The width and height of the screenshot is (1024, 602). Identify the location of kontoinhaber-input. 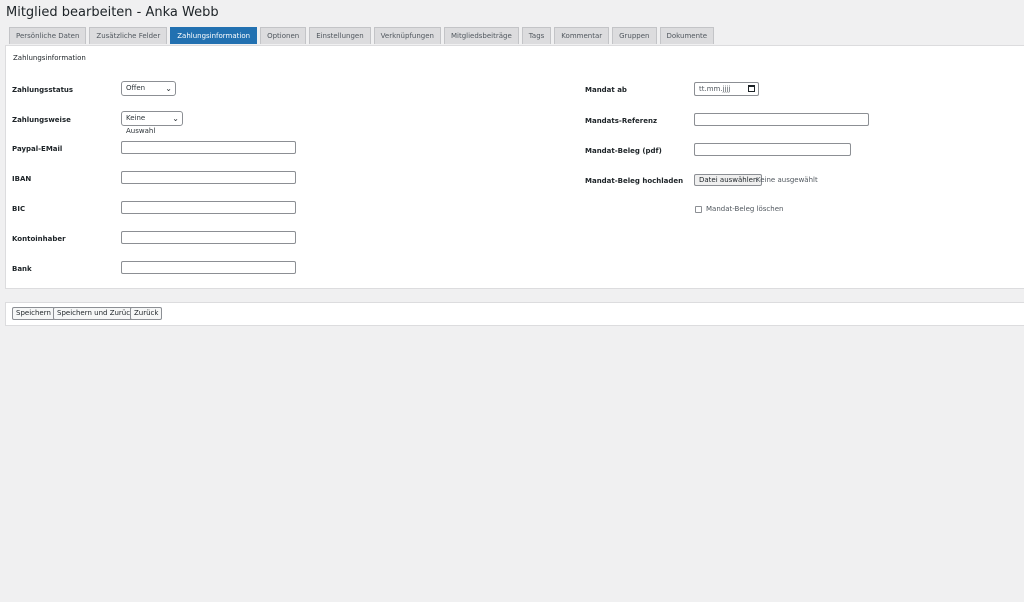
(208, 237).